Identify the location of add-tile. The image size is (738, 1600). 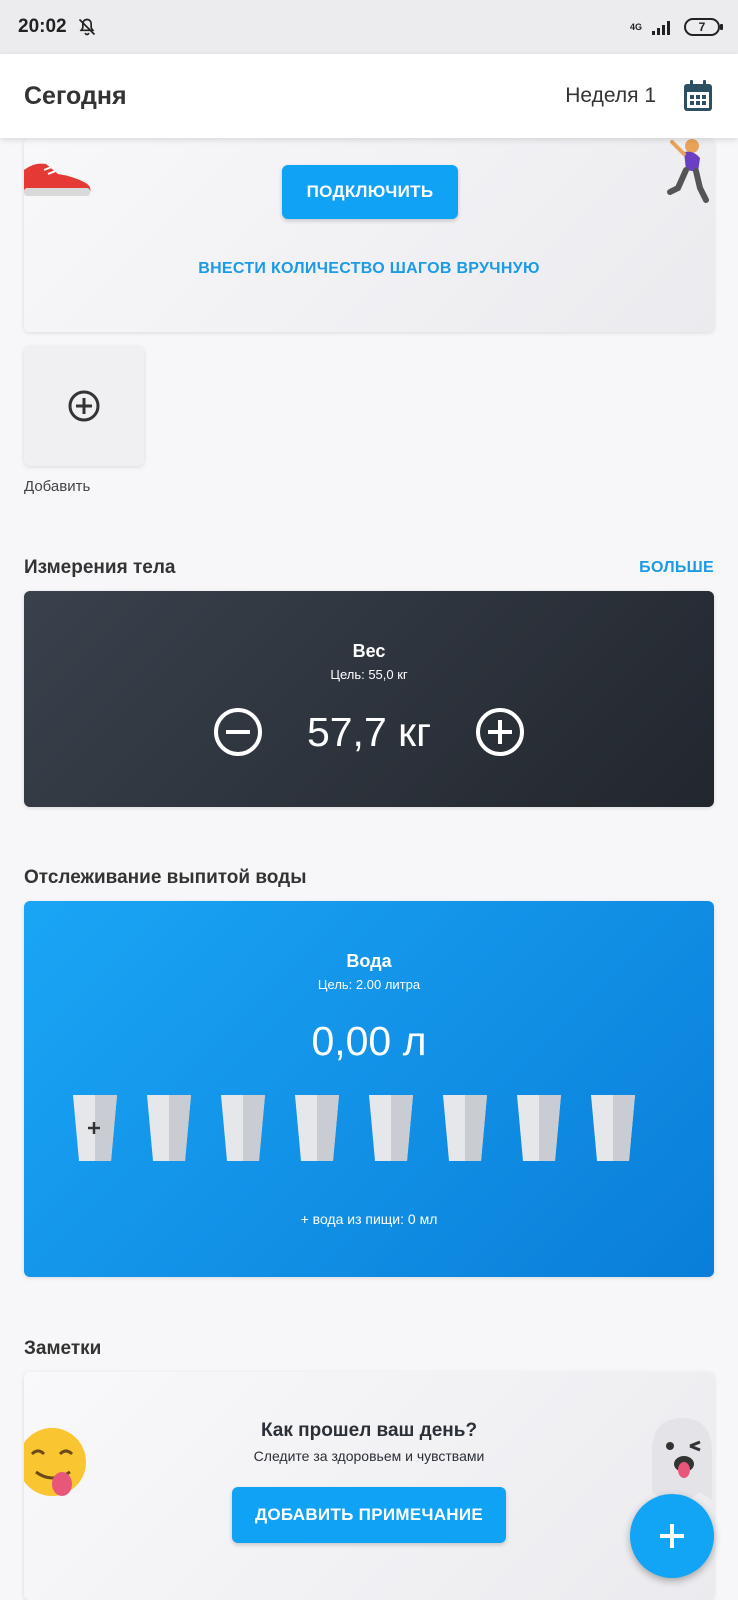
(84, 406).